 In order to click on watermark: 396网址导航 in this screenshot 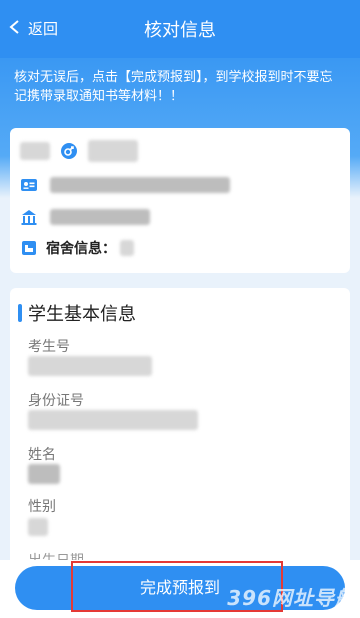, I will do `click(291, 598)`.